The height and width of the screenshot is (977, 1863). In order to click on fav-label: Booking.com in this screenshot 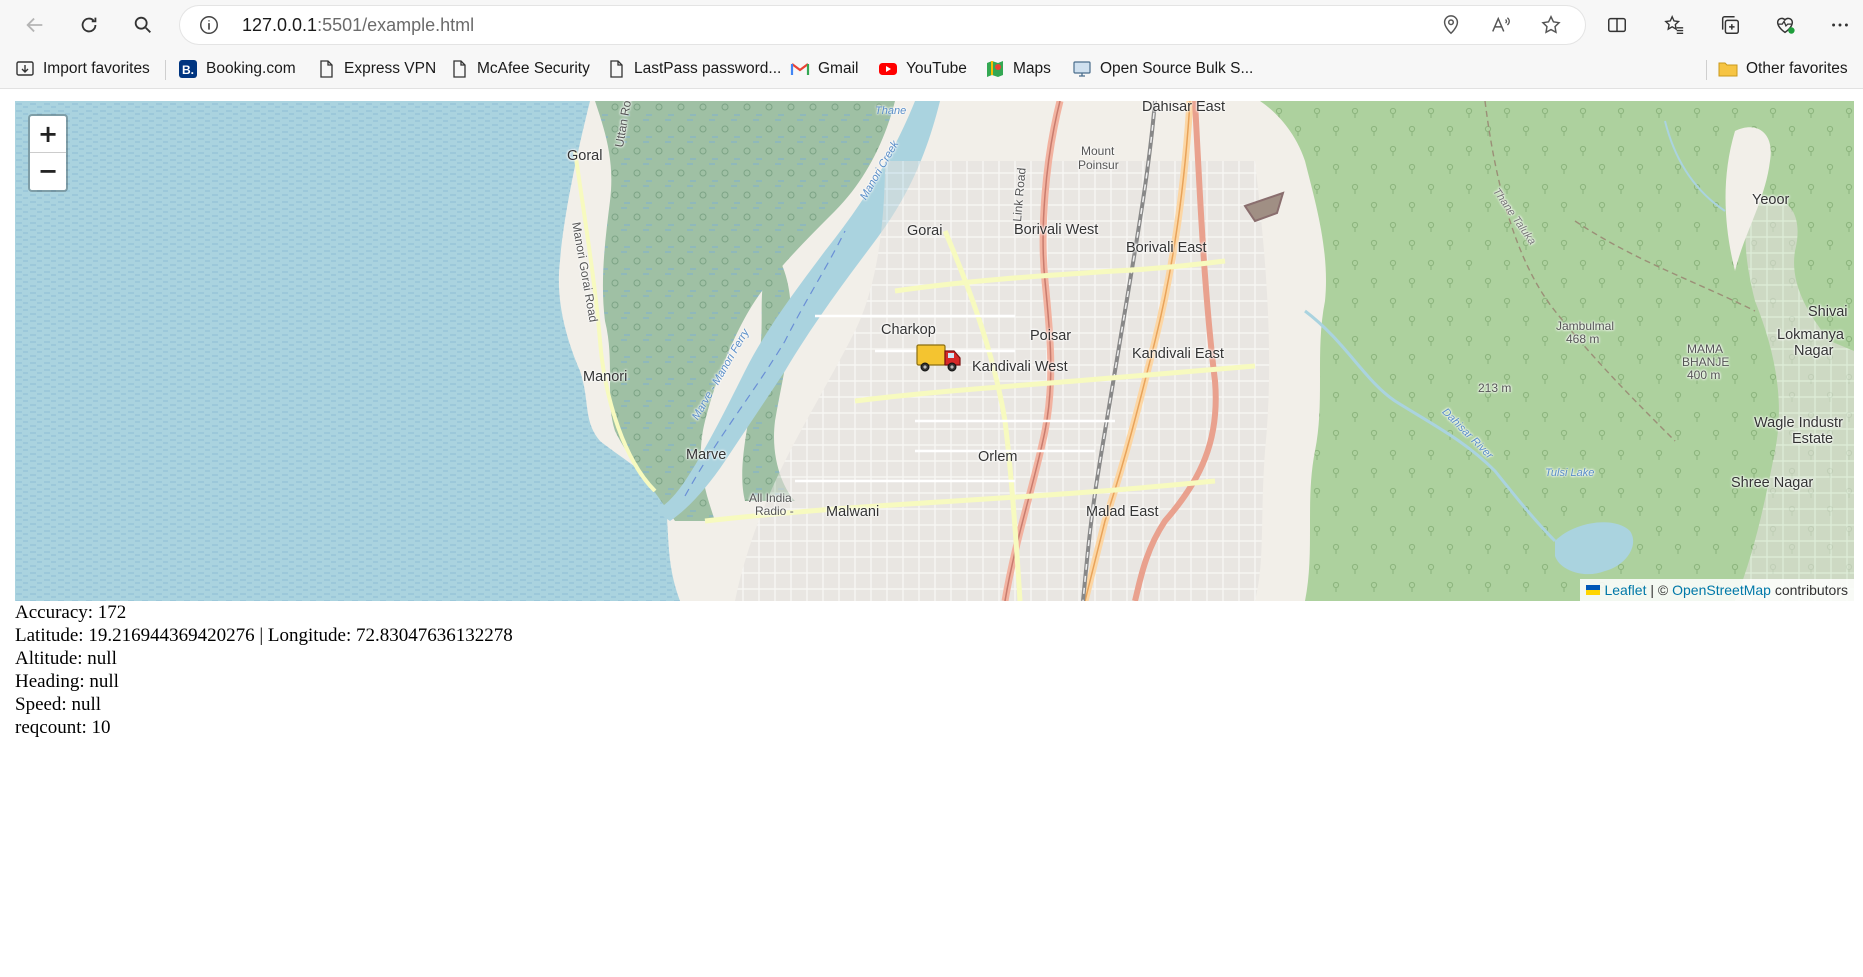, I will do `click(251, 68)`.